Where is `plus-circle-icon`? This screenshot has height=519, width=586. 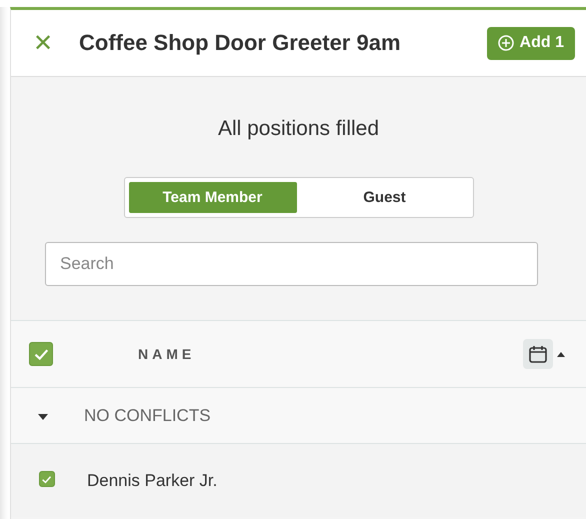
plus-circle-icon is located at coordinates (506, 43).